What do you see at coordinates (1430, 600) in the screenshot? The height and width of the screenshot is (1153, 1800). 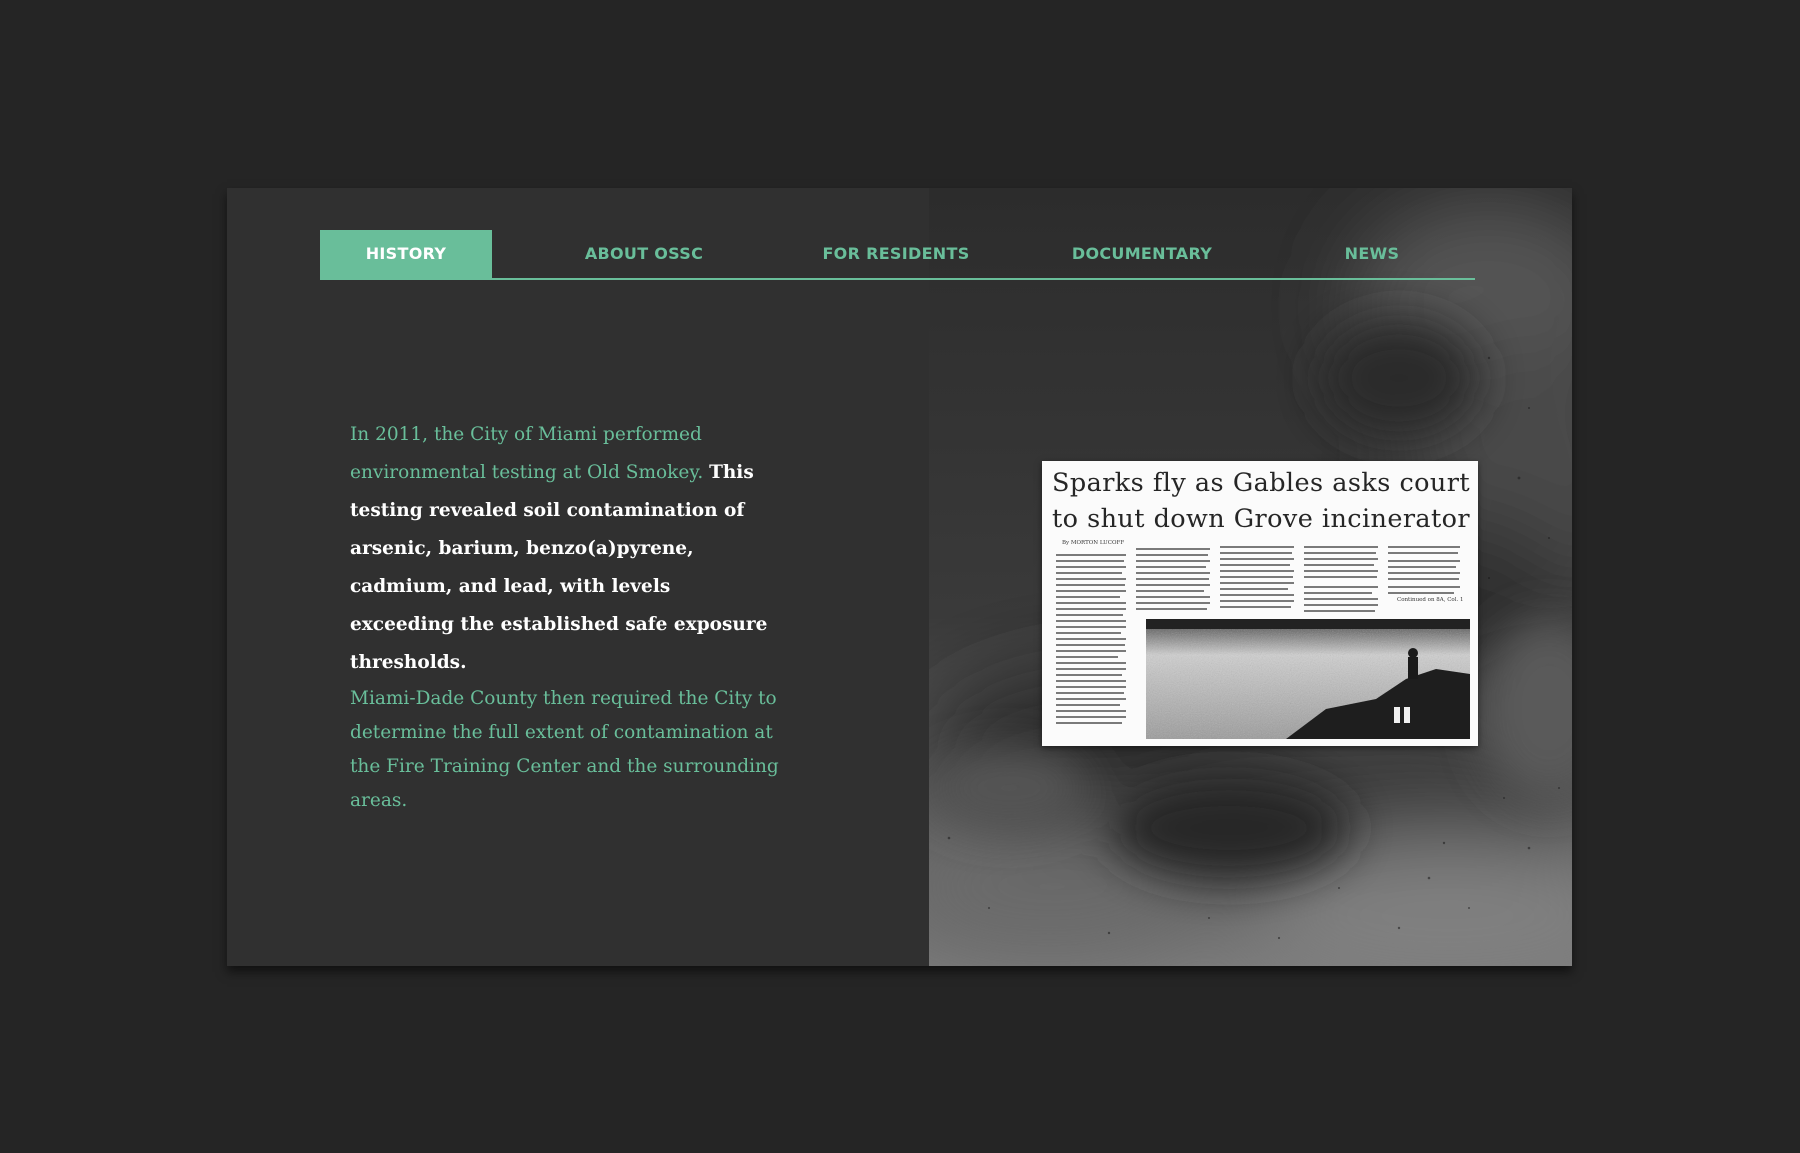 I see `clipping-continued-note: Continued on 8A, Col. 1` at bounding box center [1430, 600].